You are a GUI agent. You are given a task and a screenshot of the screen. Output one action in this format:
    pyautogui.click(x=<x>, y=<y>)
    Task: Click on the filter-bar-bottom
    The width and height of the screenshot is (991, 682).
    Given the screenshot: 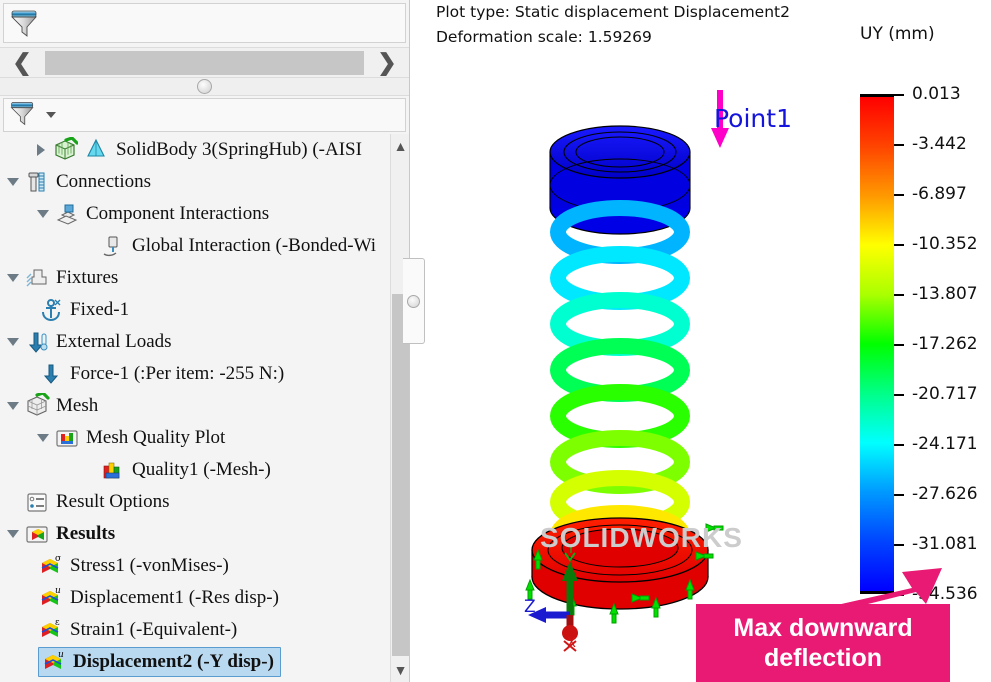 What is the action you would take?
    pyautogui.click(x=204, y=115)
    